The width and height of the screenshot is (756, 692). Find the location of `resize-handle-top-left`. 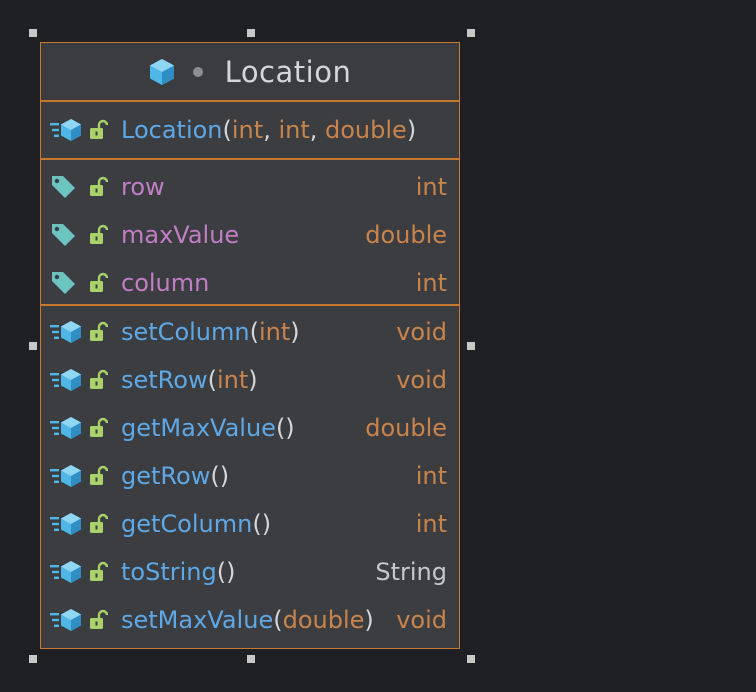

resize-handle-top-left is located at coordinates (33, 33).